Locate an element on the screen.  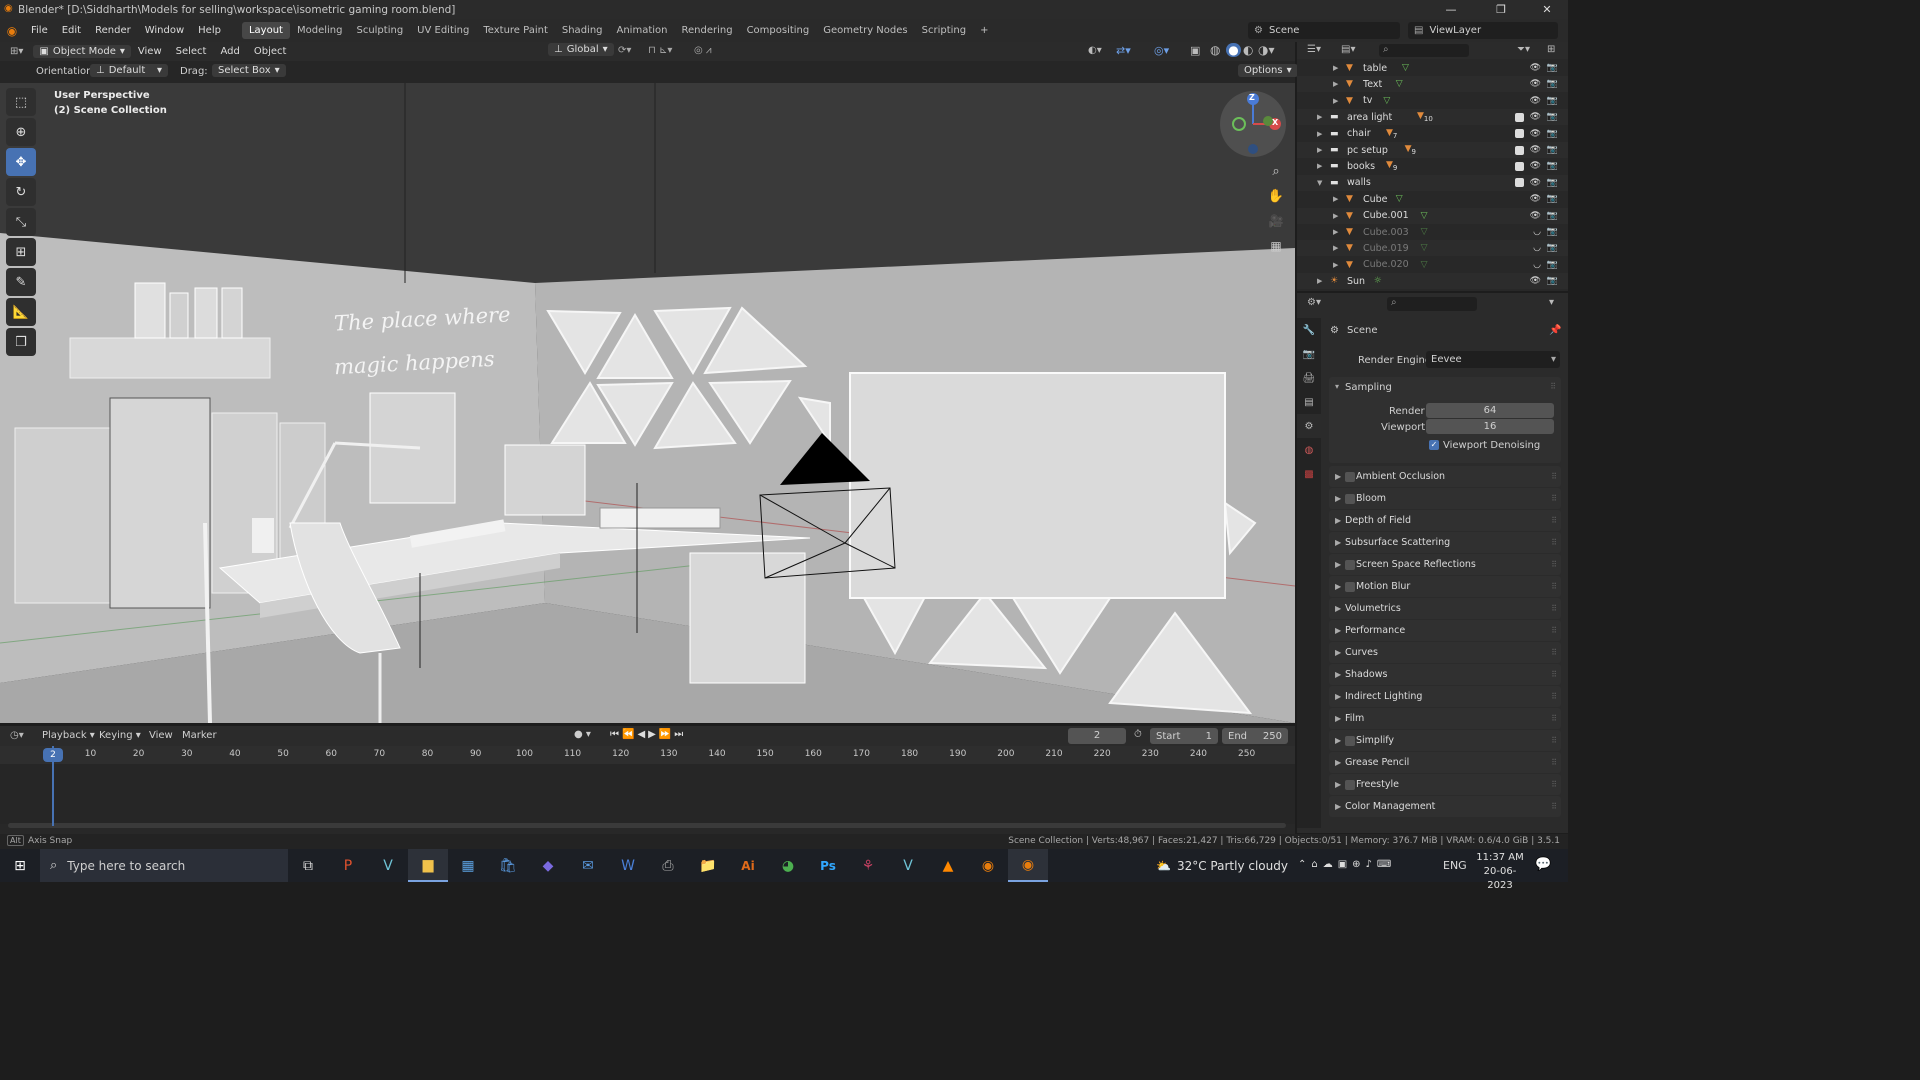
playback-controls-icon: ⏮⏪◀▶⏩⏭ is located at coordinates (648, 734).